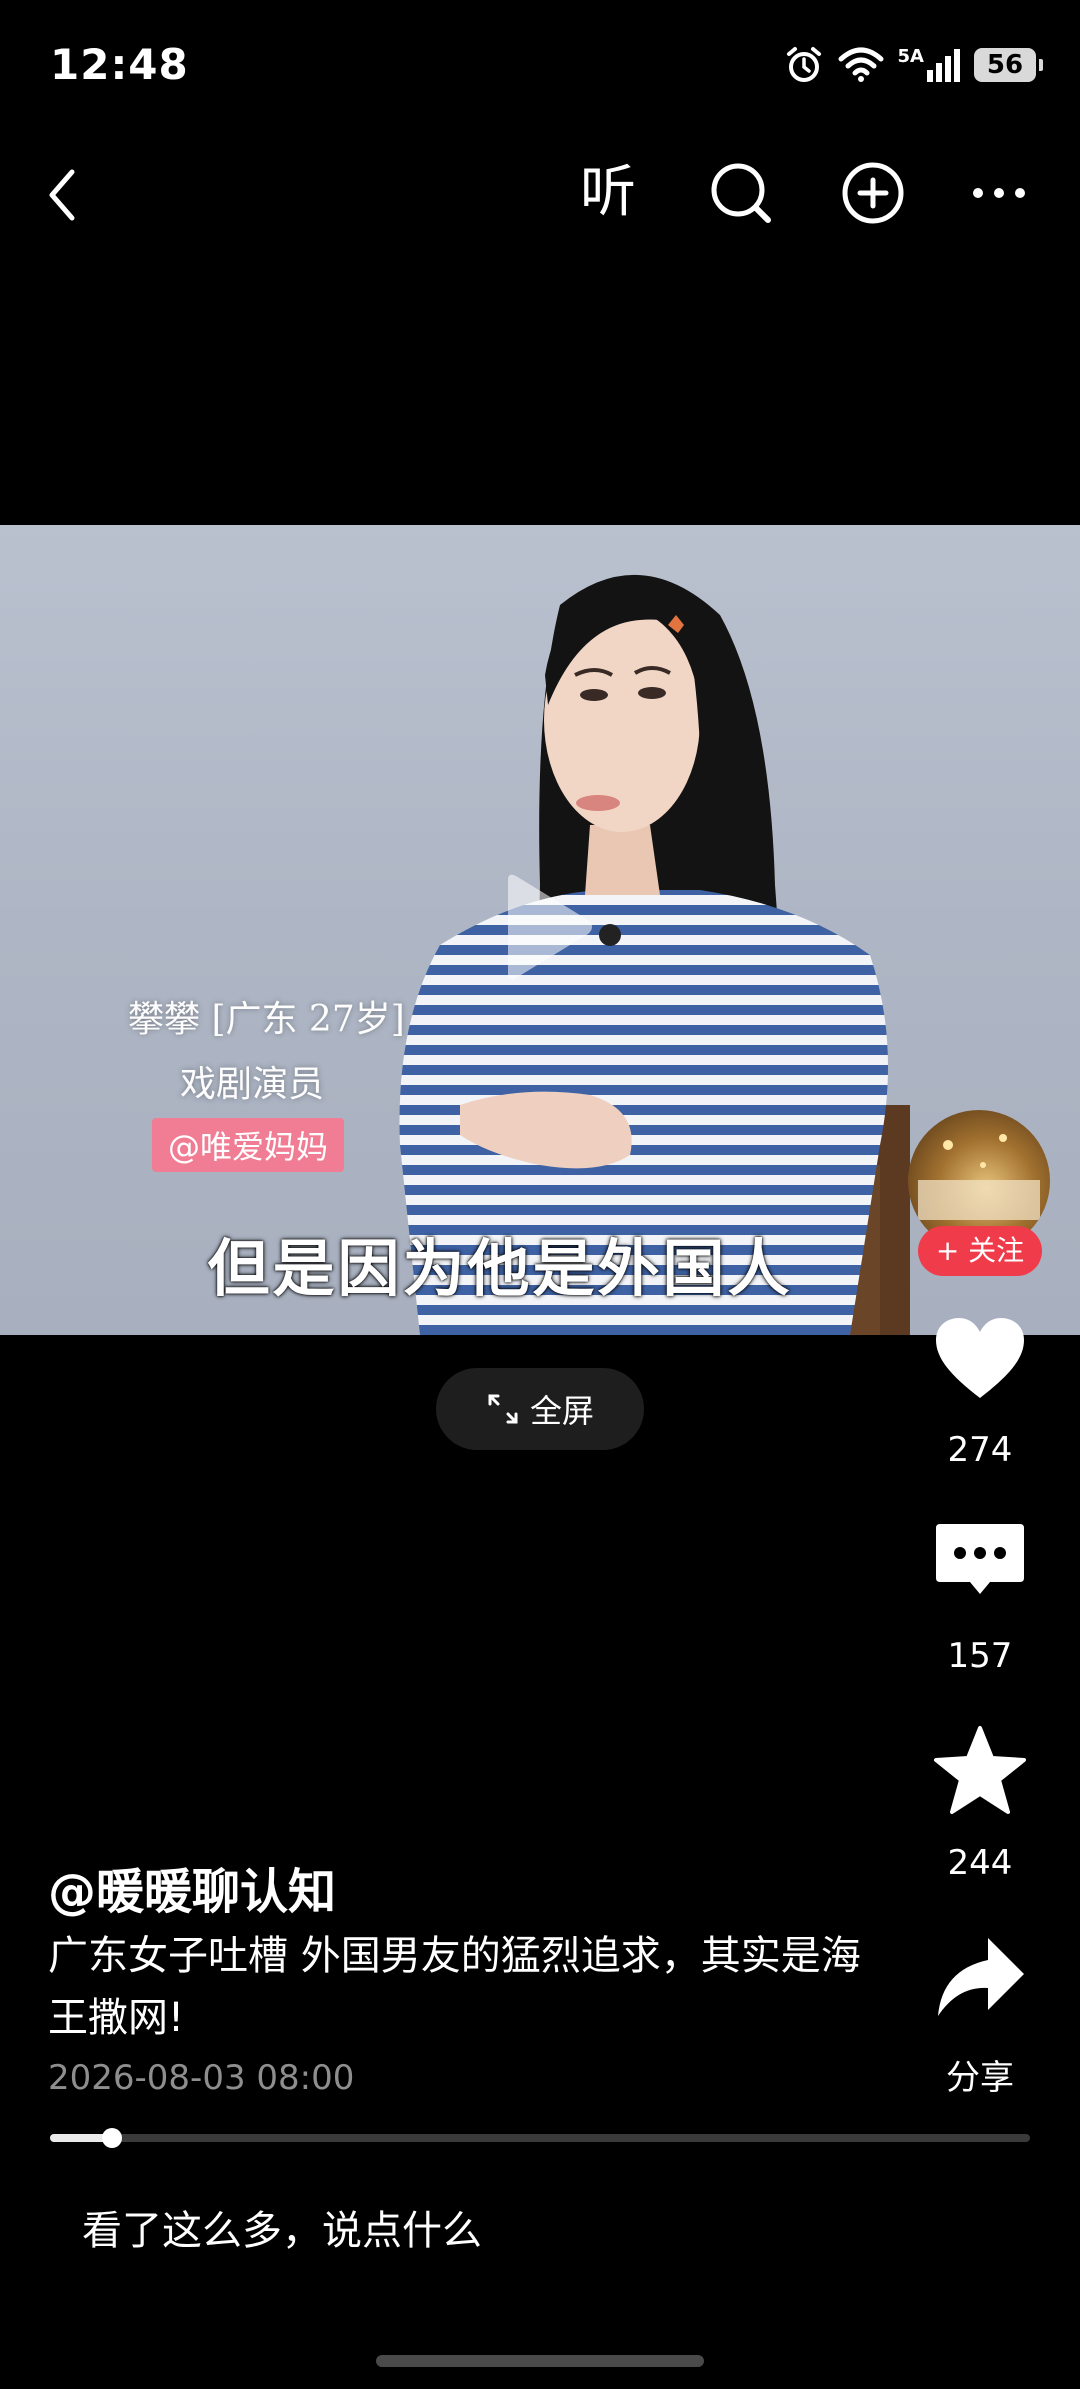  Describe the element at coordinates (540, 2361) in the screenshot. I see `home-indicator` at that location.